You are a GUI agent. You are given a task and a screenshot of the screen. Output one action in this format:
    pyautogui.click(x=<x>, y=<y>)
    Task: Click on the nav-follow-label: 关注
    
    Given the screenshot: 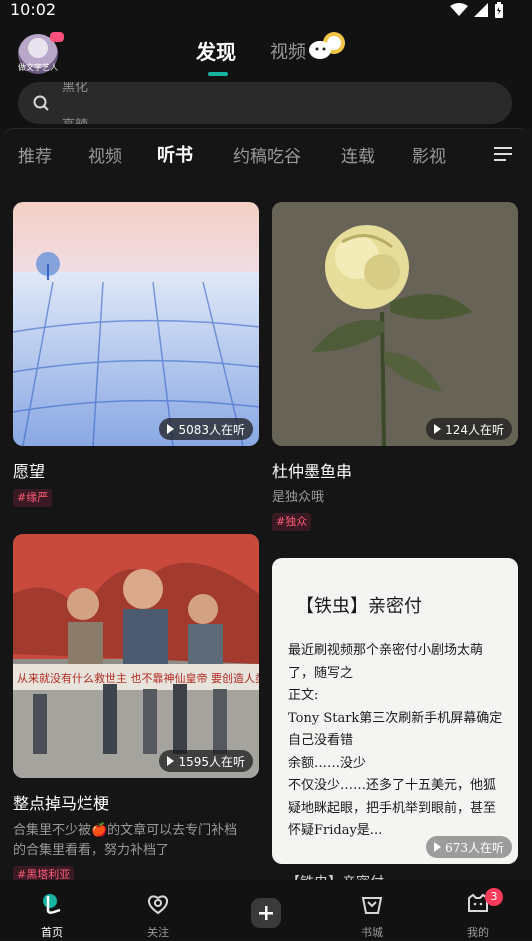 What is the action you would take?
    pyautogui.click(x=158, y=932)
    